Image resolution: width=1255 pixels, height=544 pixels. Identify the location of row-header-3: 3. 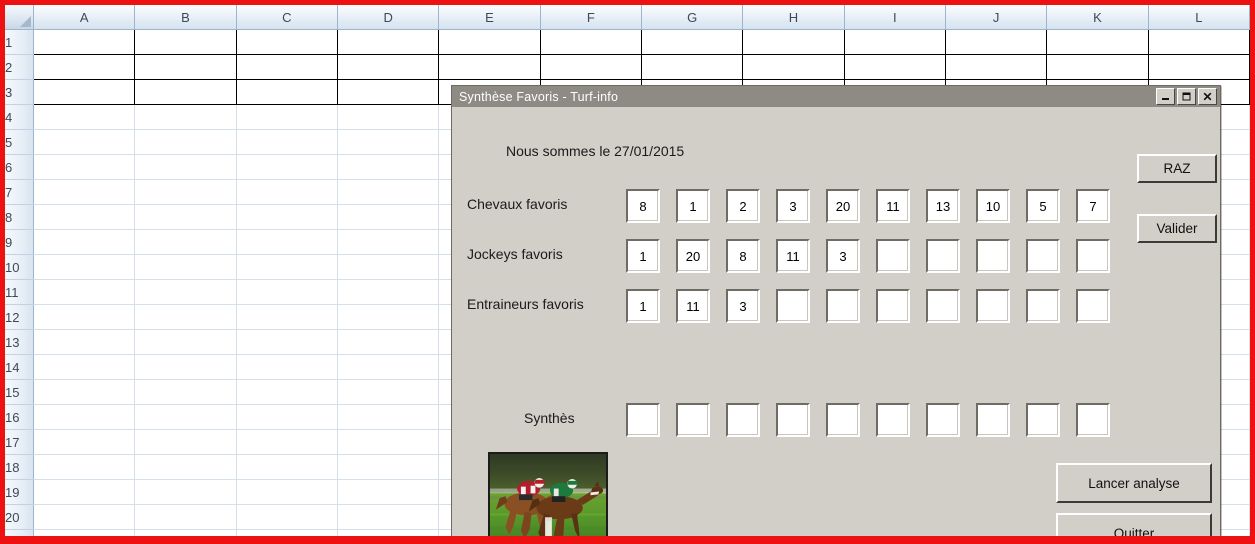
(19, 92).